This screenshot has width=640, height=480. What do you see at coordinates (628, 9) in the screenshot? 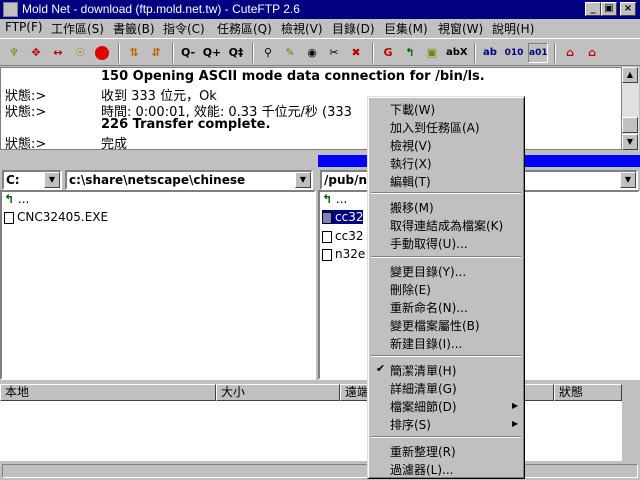
I see `close-button: ×` at bounding box center [628, 9].